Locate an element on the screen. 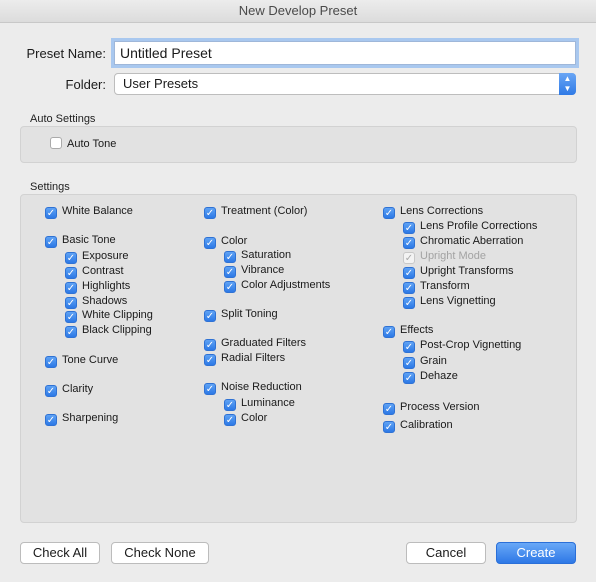 Image resolution: width=596 pixels, height=582 pixels. clarity-checkbox: ✓ Clarity is located at coordinates (69, 389).